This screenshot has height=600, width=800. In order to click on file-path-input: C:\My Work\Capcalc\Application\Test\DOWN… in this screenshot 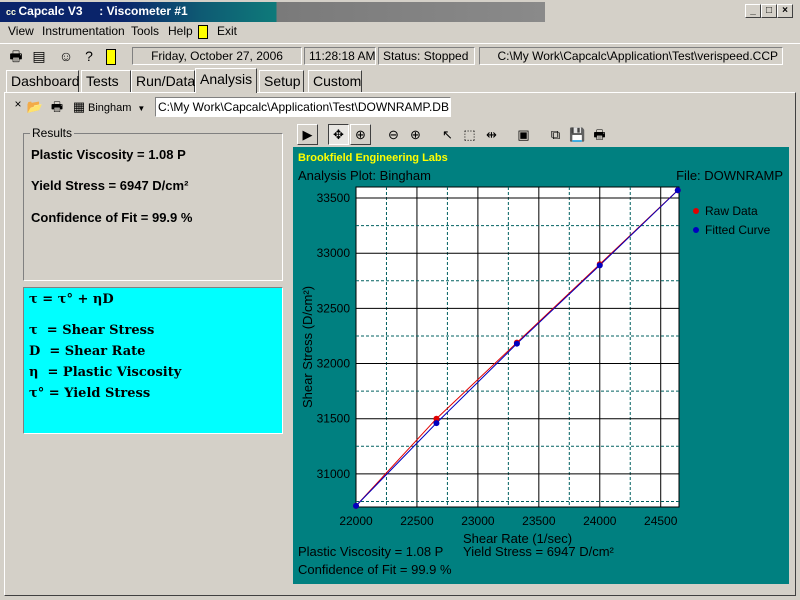, I will do `click(303, 107)`.